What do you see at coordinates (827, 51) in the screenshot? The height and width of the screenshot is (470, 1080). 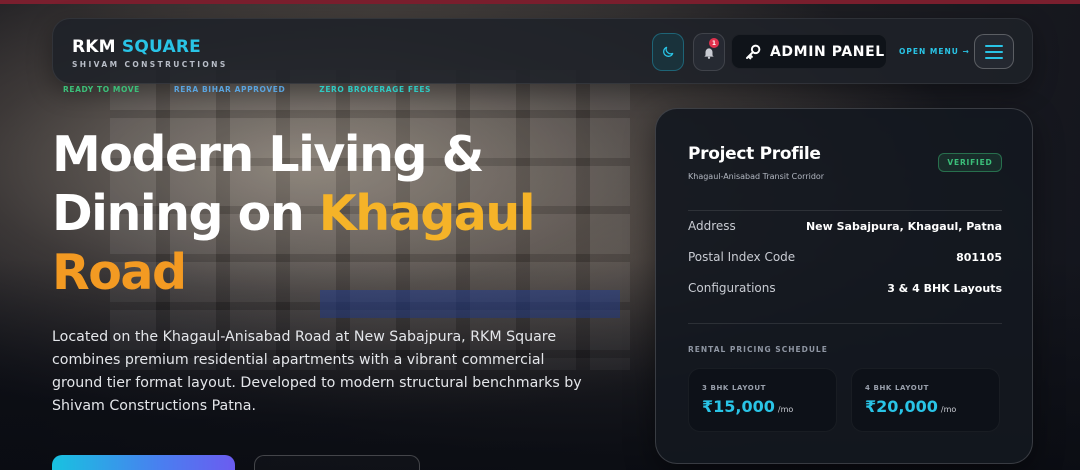 I see `admin-panel-label: ADMIN PANEL` at bounding box center [827, 51].